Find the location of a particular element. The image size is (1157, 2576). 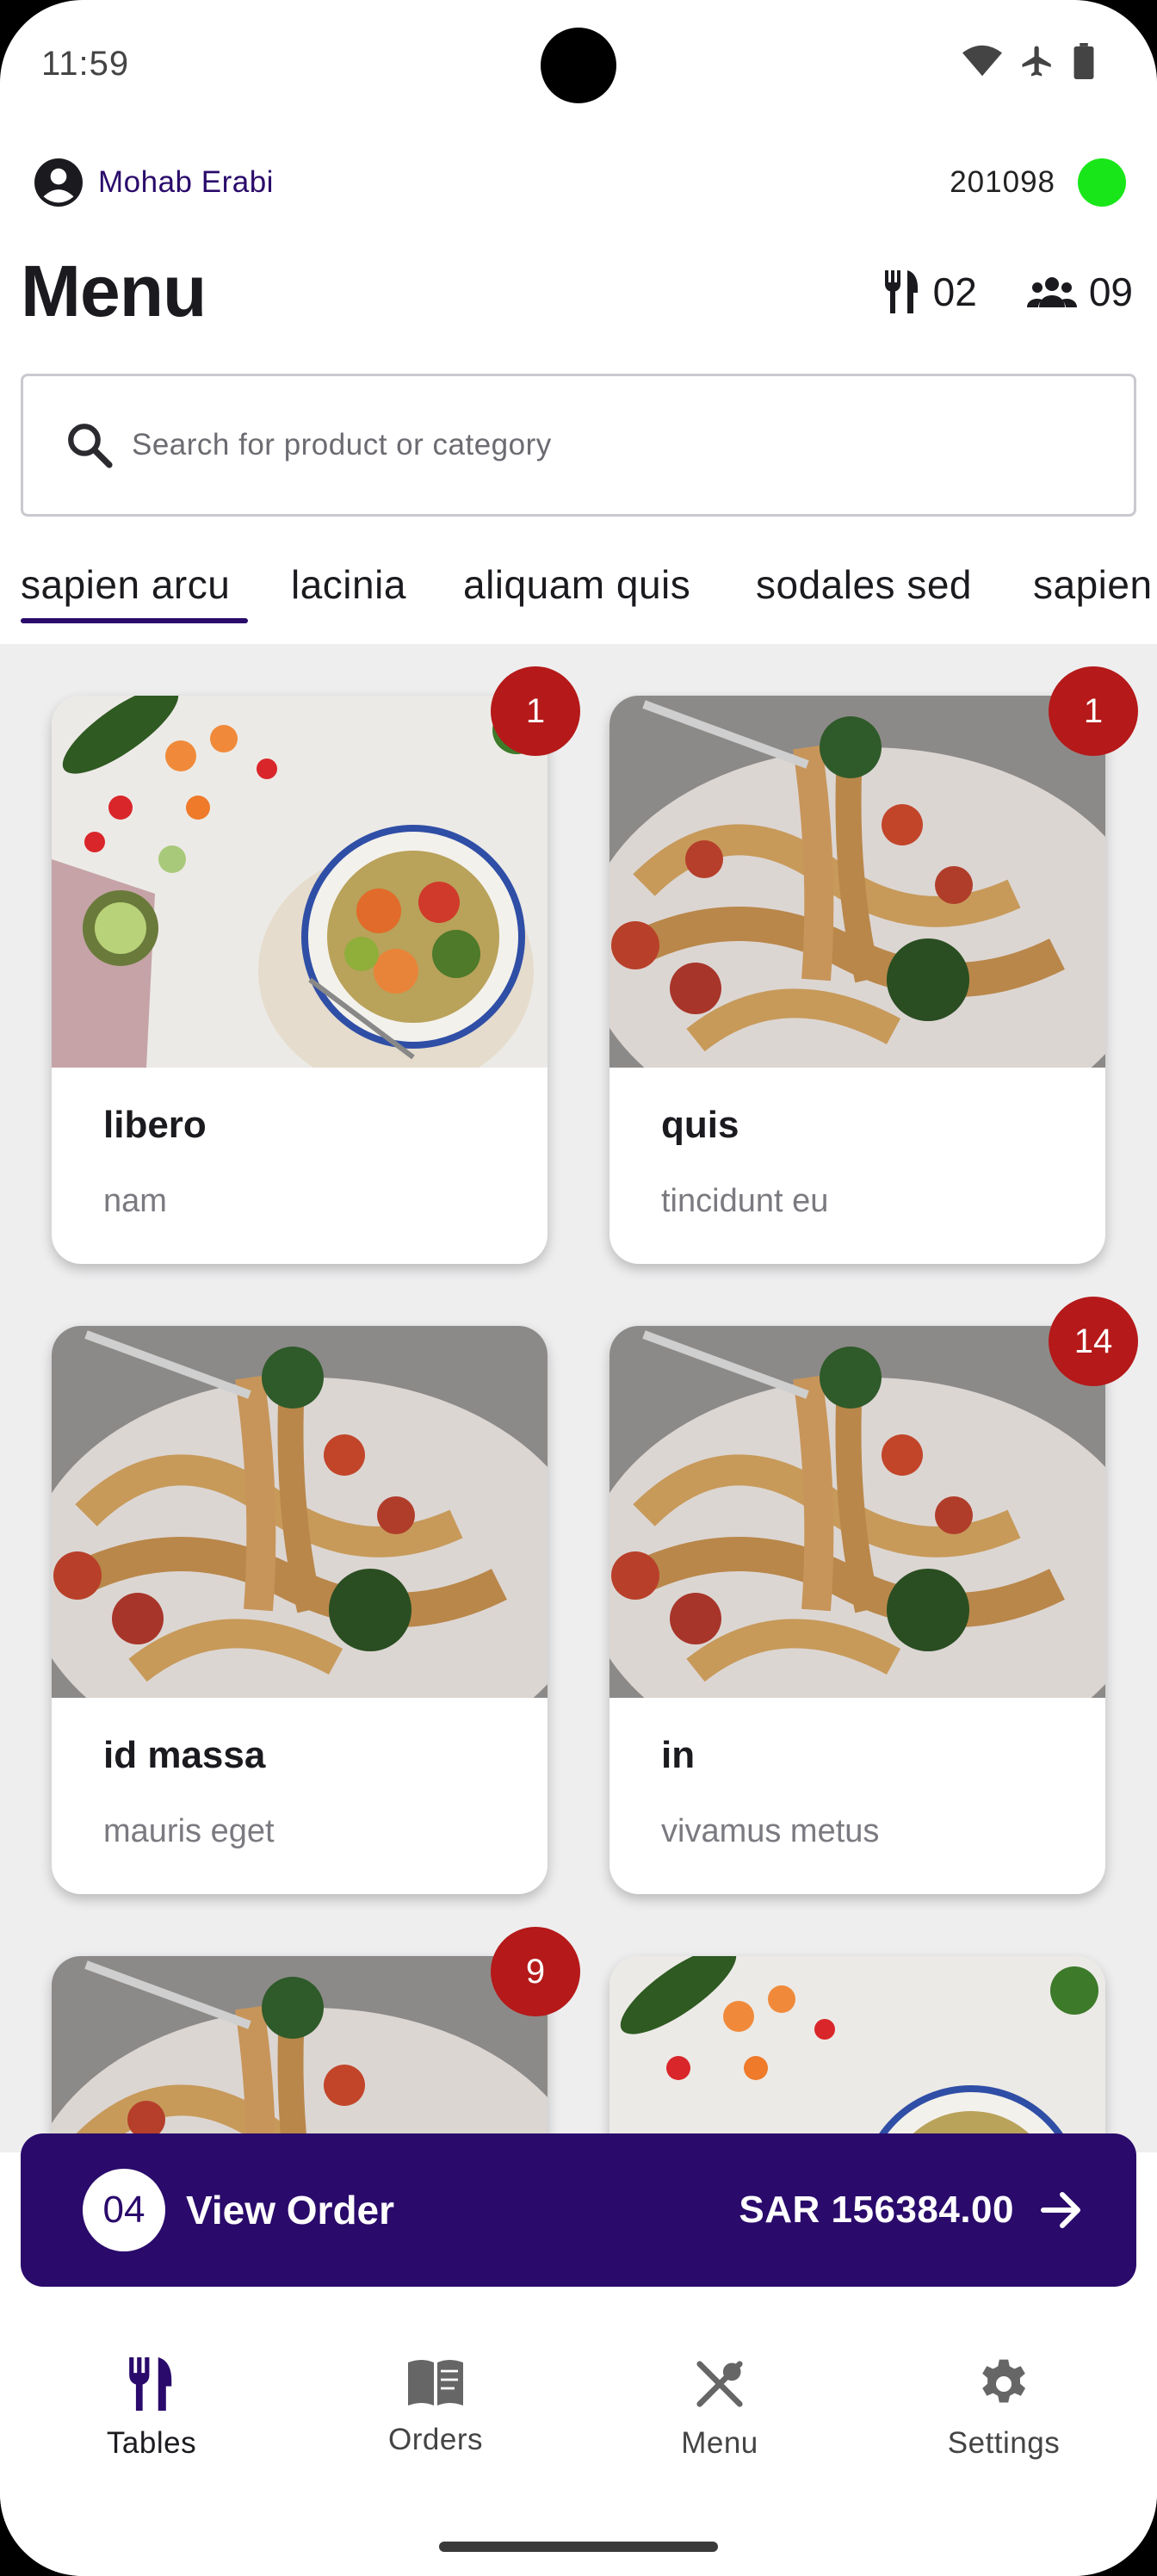

online-status-dot is located at coordinates (1102, 182).